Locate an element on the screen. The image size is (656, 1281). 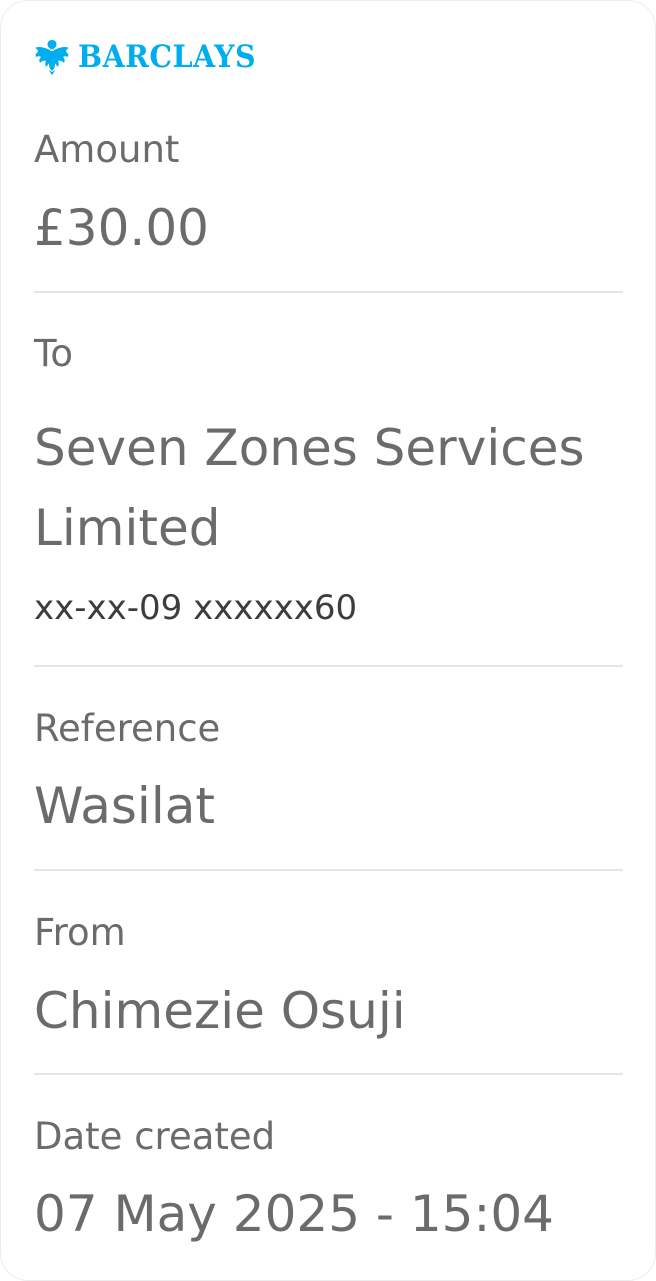
amount-value: £30.00 is located at coordinates (121, 228).